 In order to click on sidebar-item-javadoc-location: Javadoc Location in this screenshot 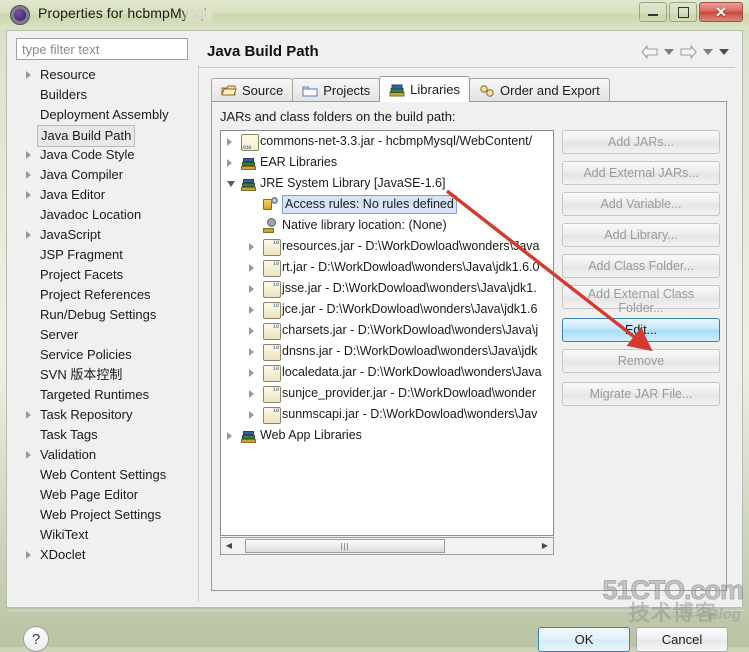, I will do `click(107, 215)`.